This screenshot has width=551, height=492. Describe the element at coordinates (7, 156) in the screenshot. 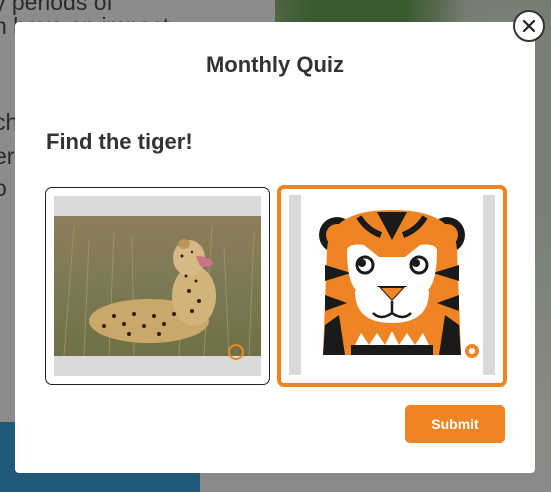

I see `background-text-line: er` at that location.